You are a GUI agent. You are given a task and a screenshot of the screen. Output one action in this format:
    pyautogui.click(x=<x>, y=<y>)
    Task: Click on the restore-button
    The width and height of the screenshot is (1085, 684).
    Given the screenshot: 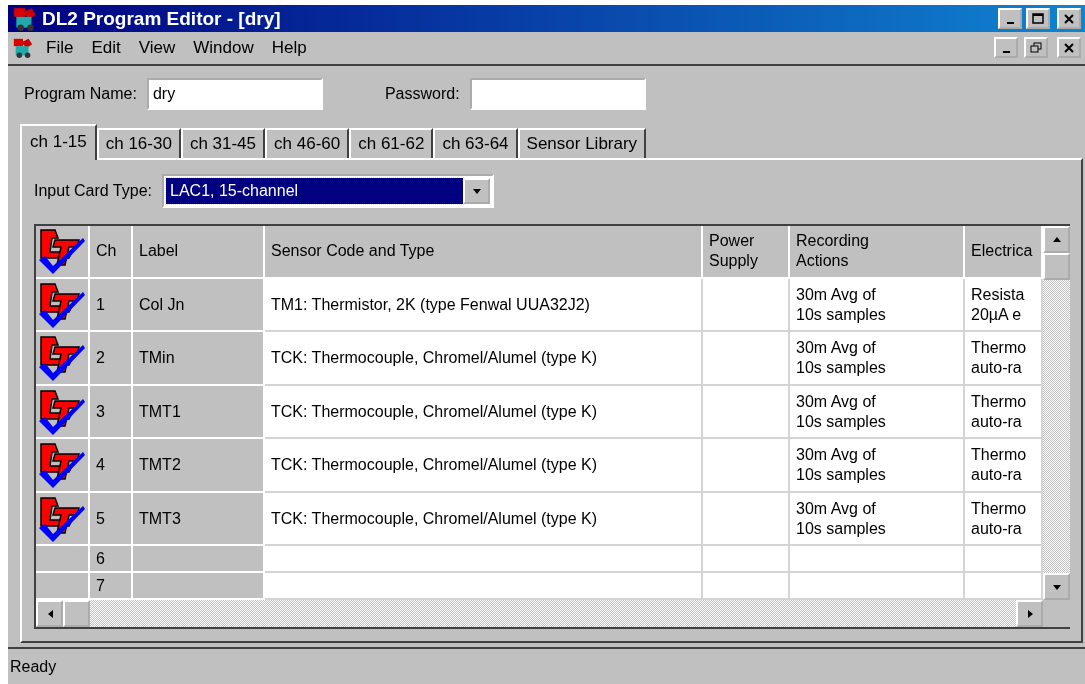 What is the action you would take?
    pyautogui.click(x=1036, y=48)
    